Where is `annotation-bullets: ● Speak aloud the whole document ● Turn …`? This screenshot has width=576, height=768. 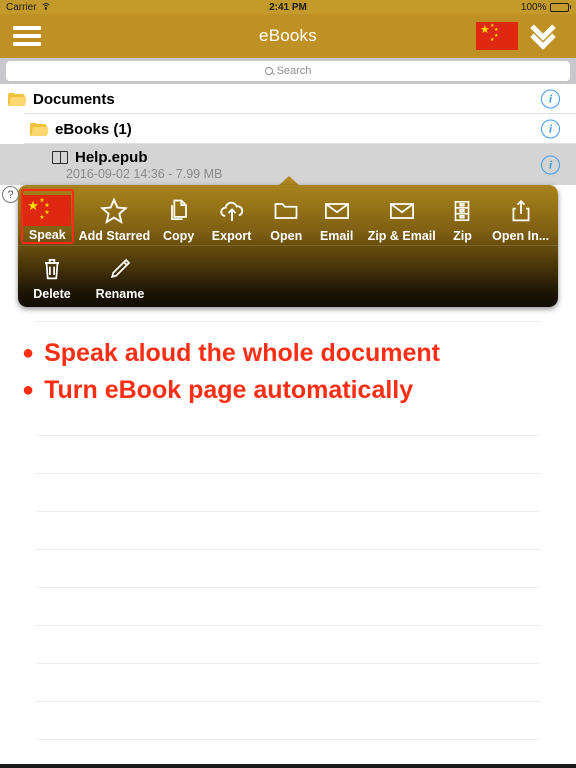
annotation-bullets: ● Speak aloud the whole document ● Turn … is located at coordinates (292, 372).